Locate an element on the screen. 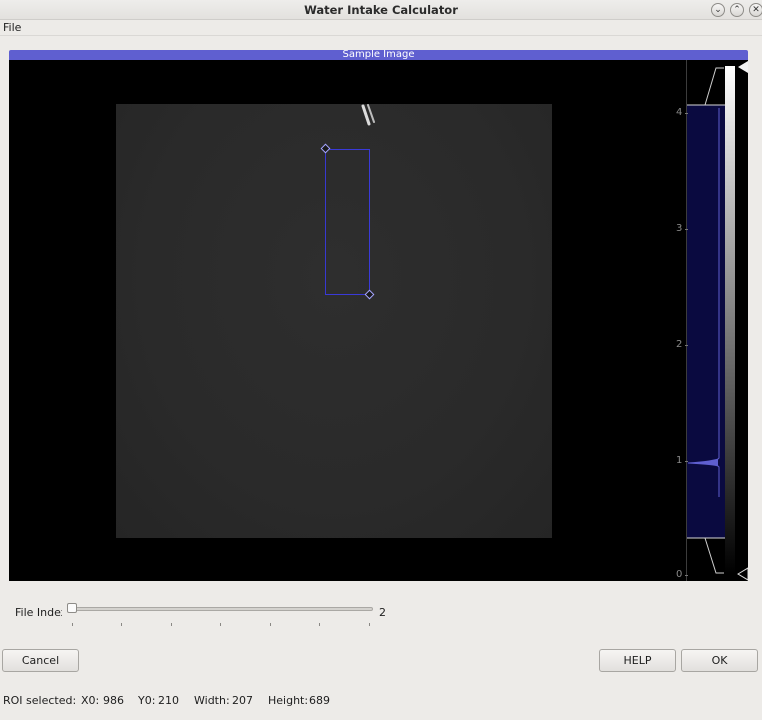 The image size is (762, 720). title-bar: Water Intake Calculator ⌄ ⌃ ✕ is located at coordinates (381, 10).